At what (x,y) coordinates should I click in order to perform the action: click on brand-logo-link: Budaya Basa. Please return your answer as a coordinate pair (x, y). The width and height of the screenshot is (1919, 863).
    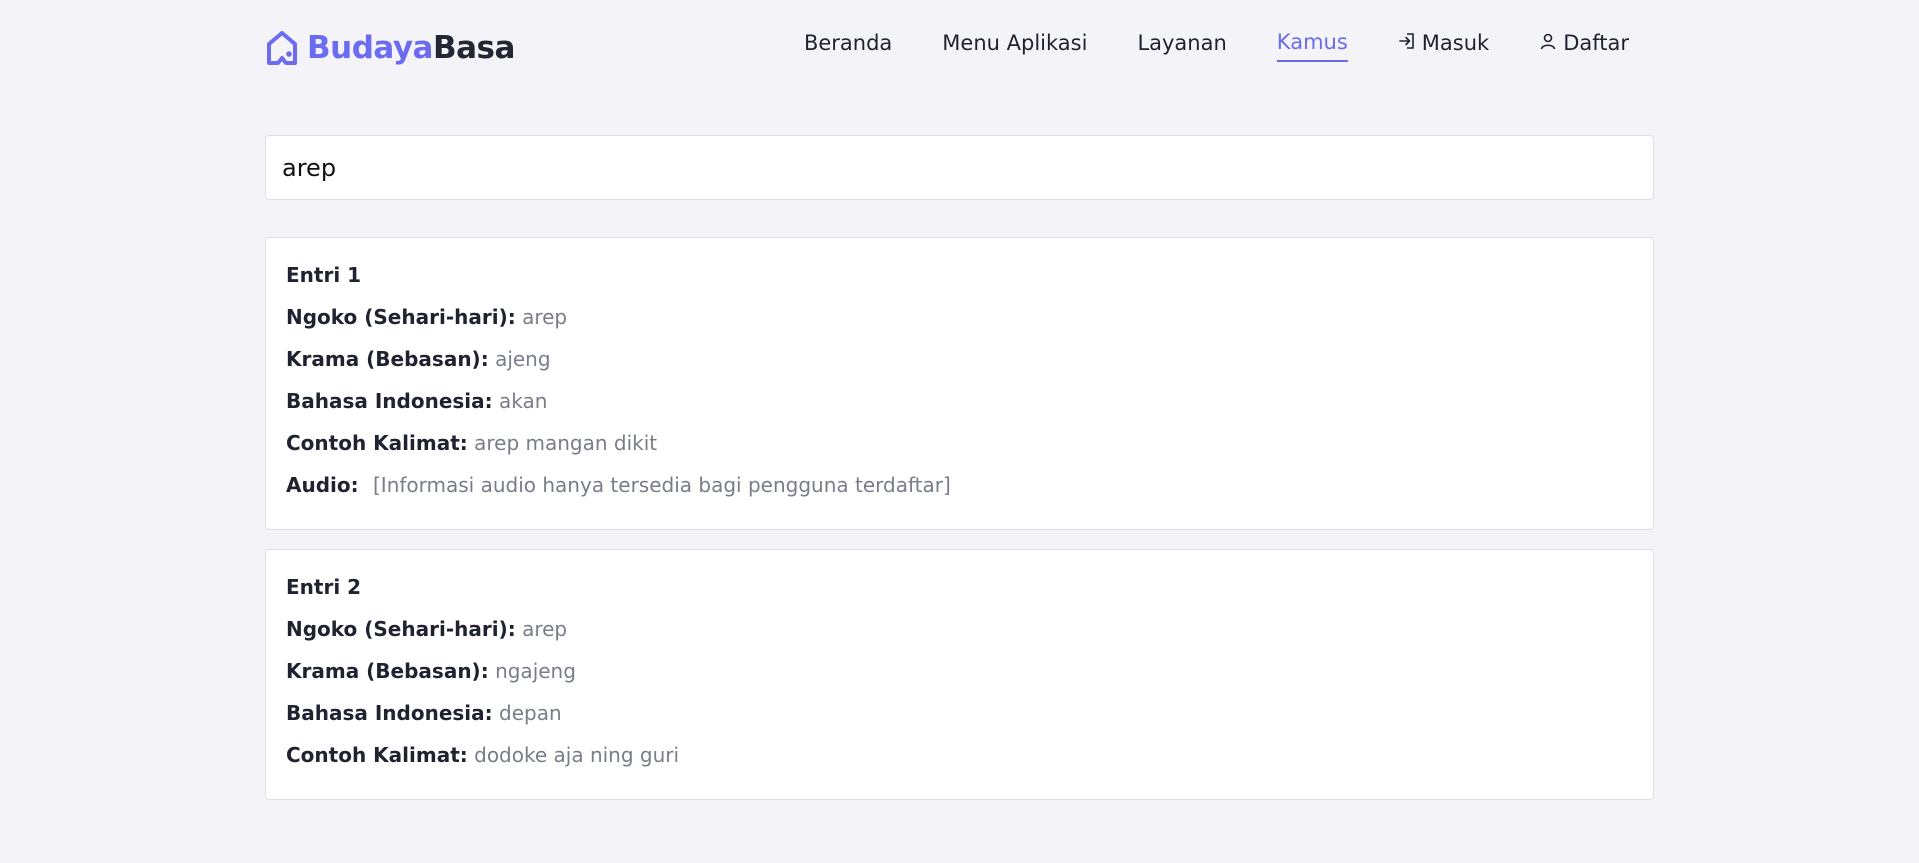
    Looking at the image, I should click on (390, 48).